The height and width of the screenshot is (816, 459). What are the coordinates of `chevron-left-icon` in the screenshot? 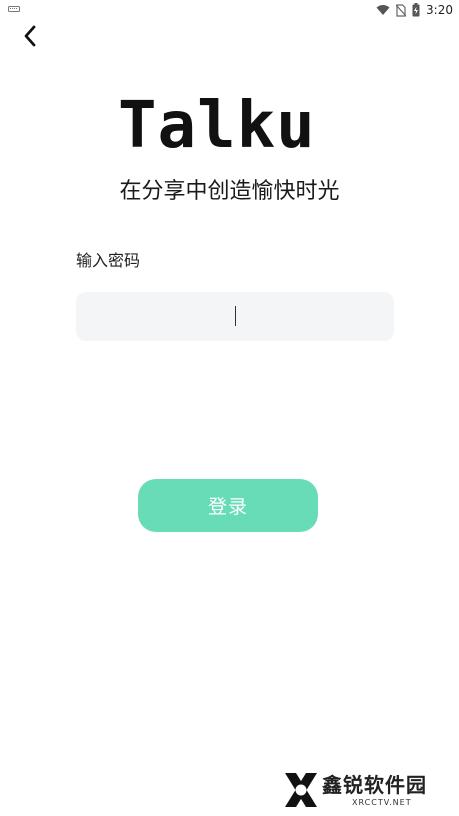 It's located at (30, 36).